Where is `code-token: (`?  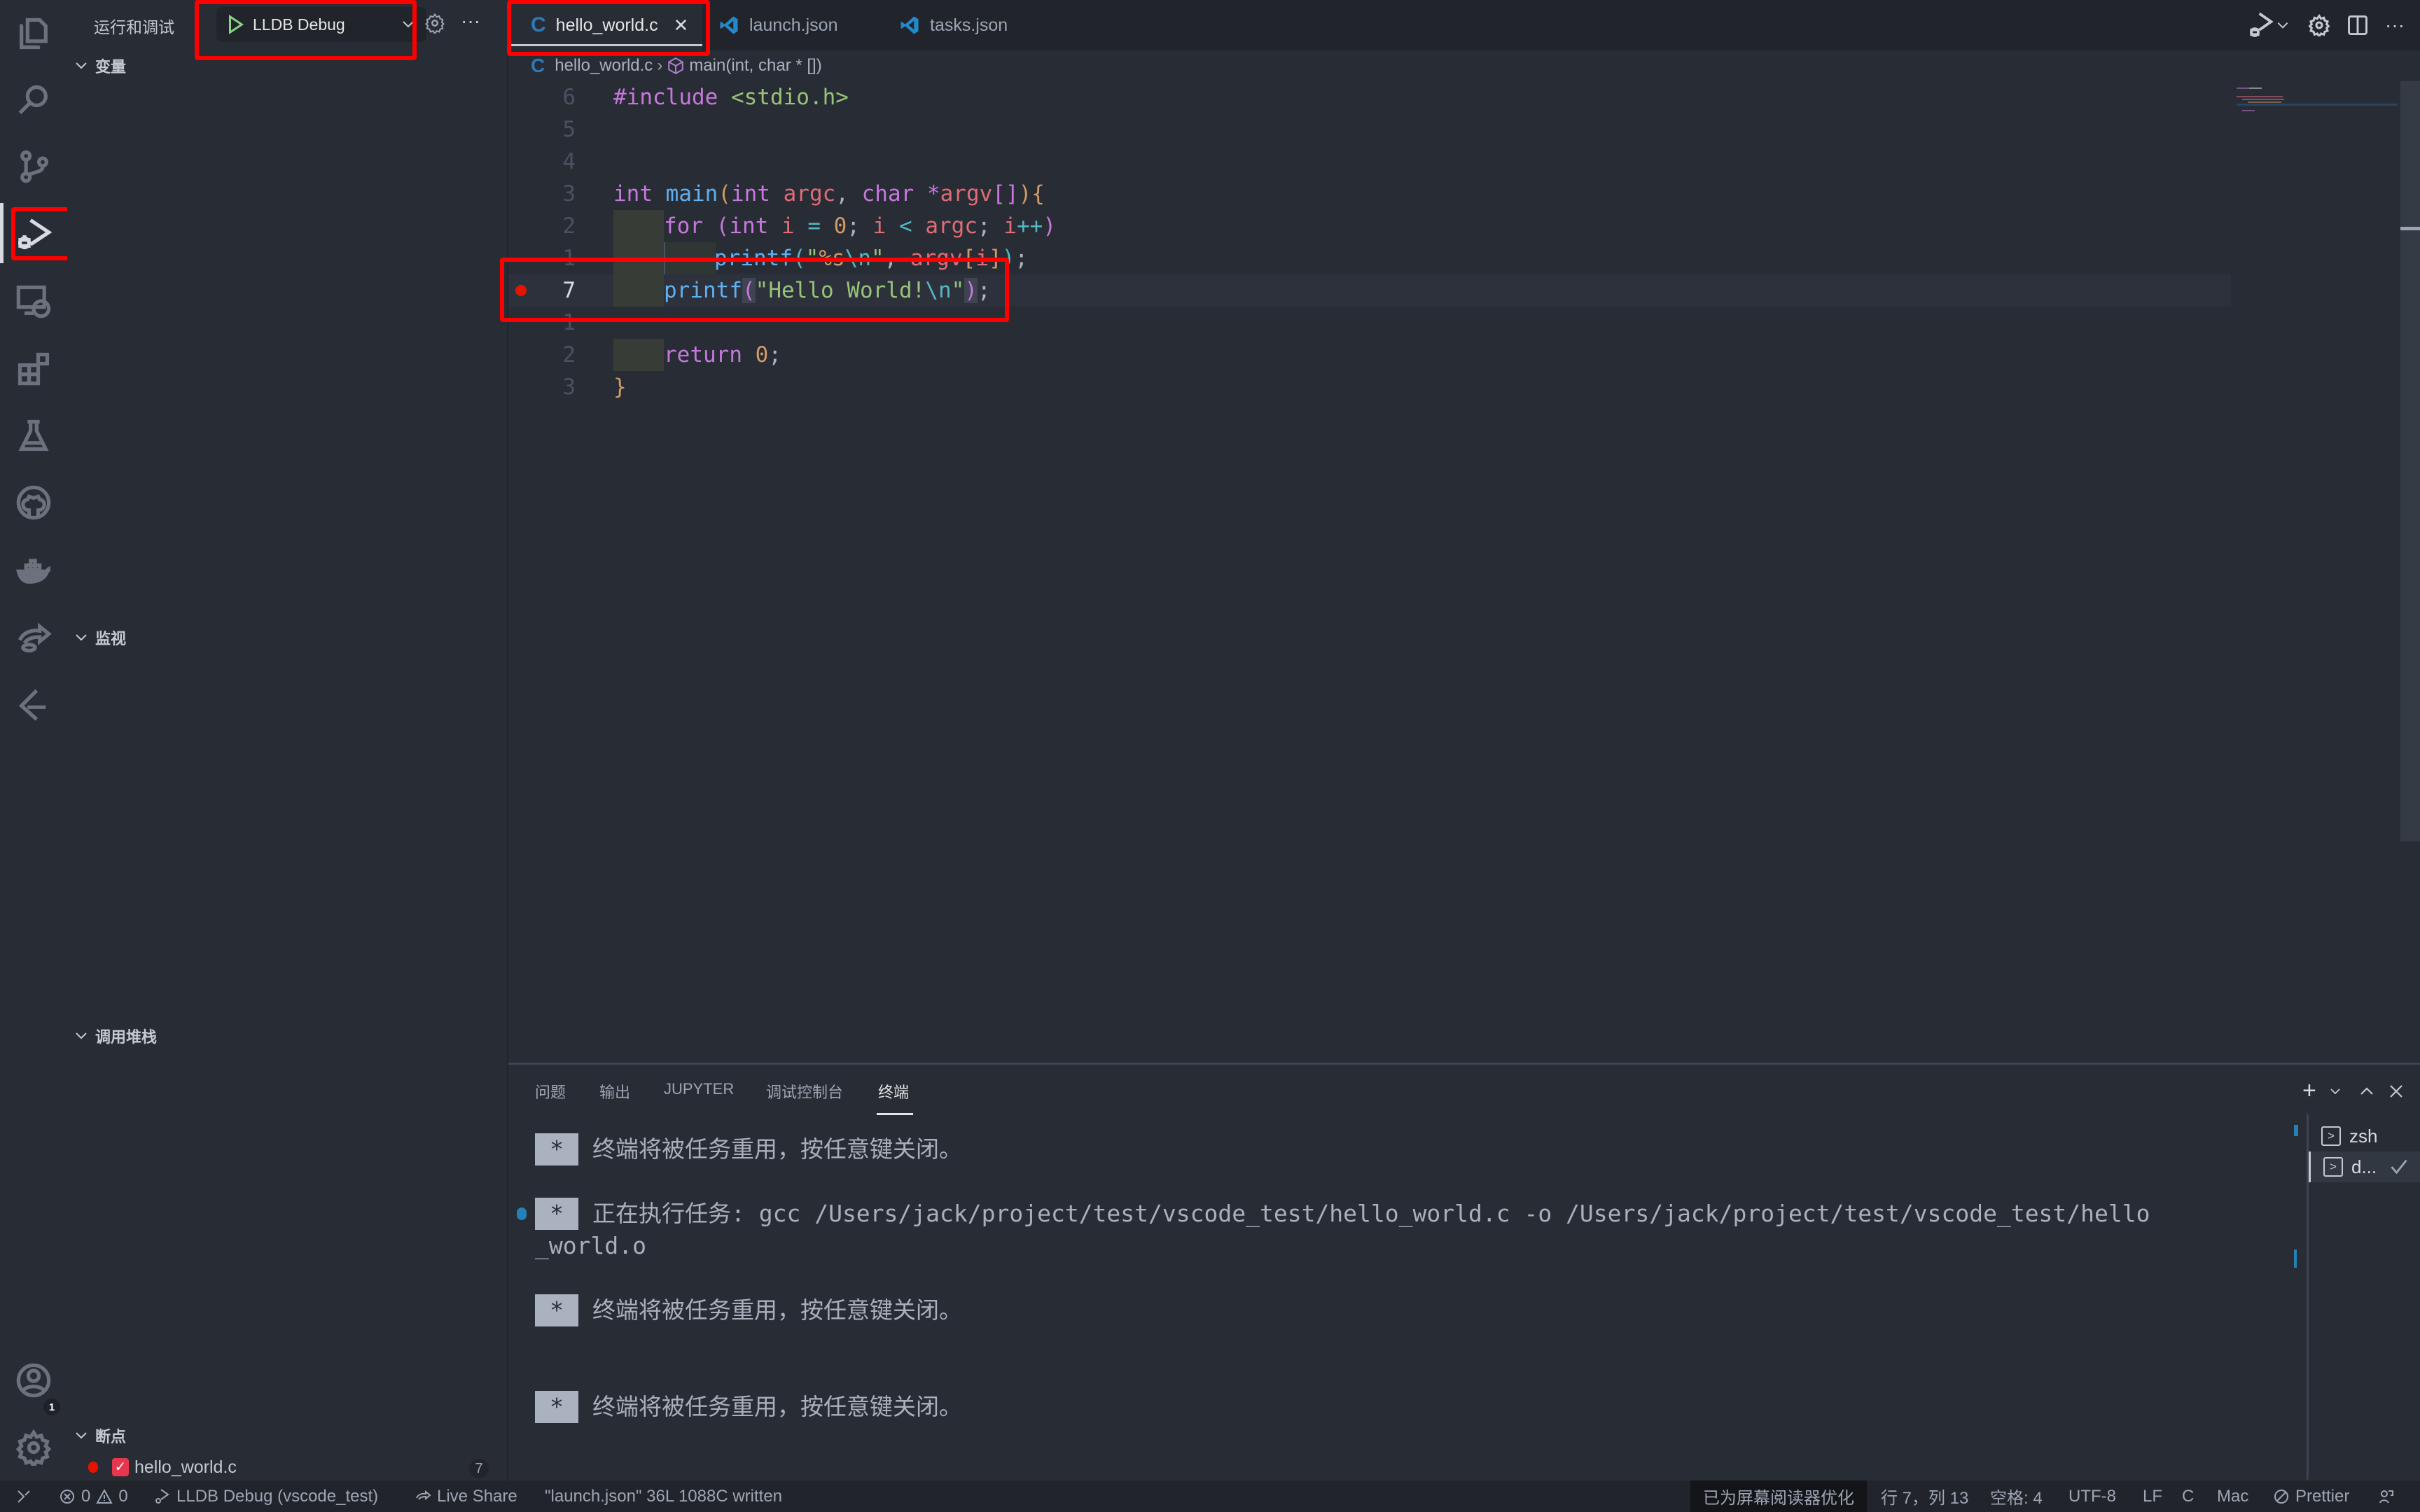 code-token: ( is located at coordinates (723, 226).